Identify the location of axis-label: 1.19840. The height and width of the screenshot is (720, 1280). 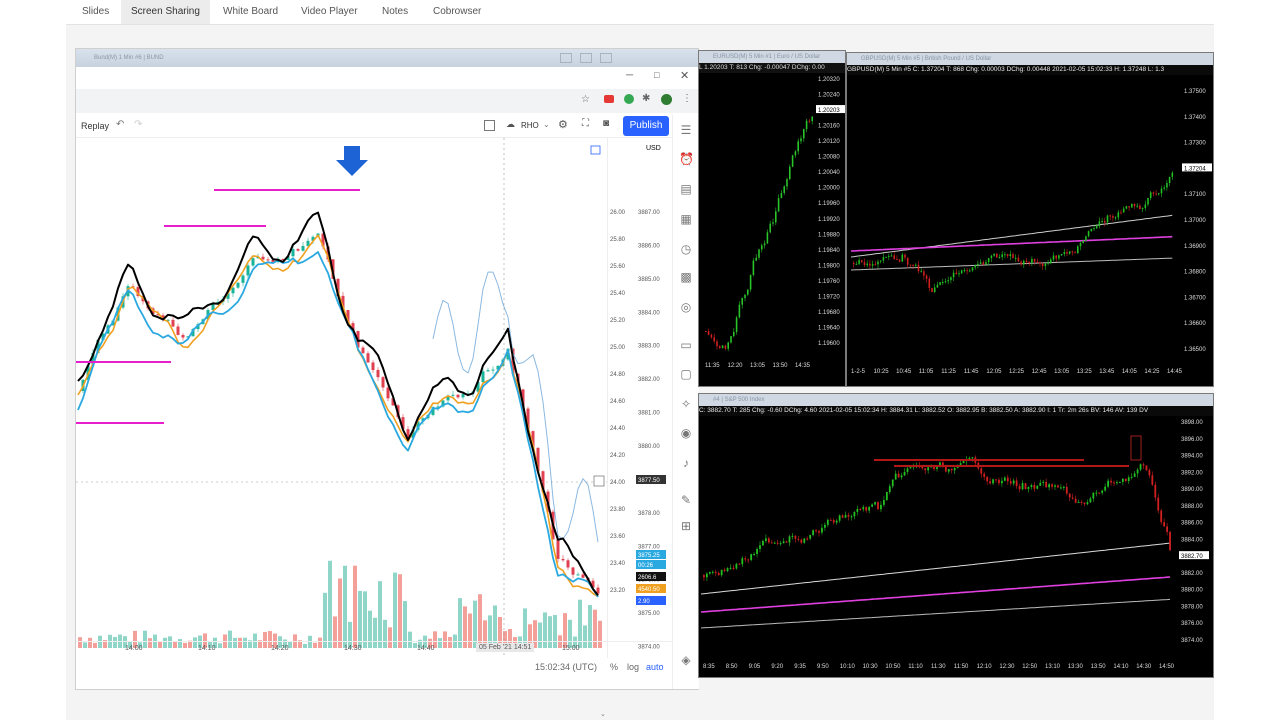
(829, 251).